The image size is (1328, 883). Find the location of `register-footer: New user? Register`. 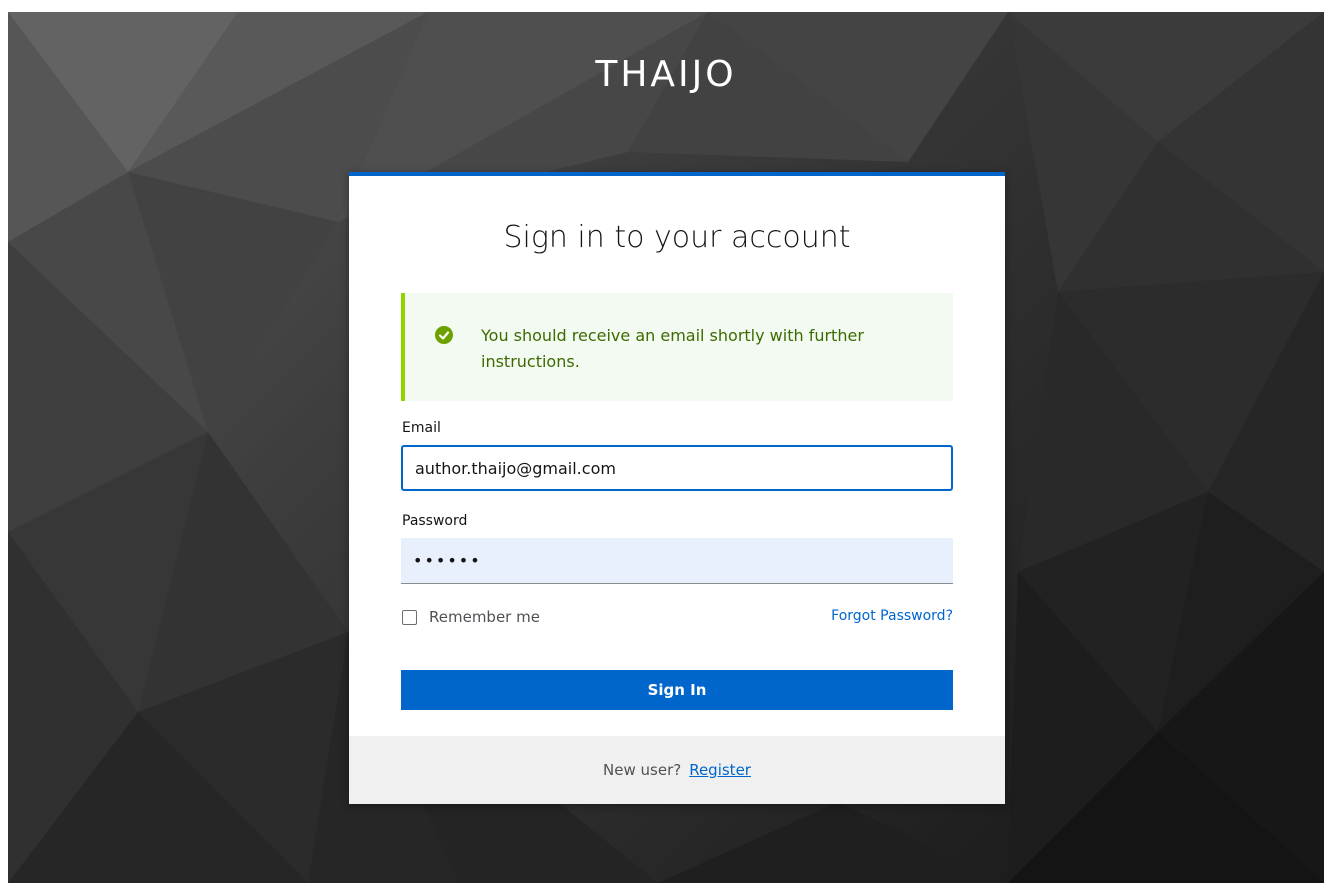

register-footer: New user? Register is located at coordinates (677, 770).